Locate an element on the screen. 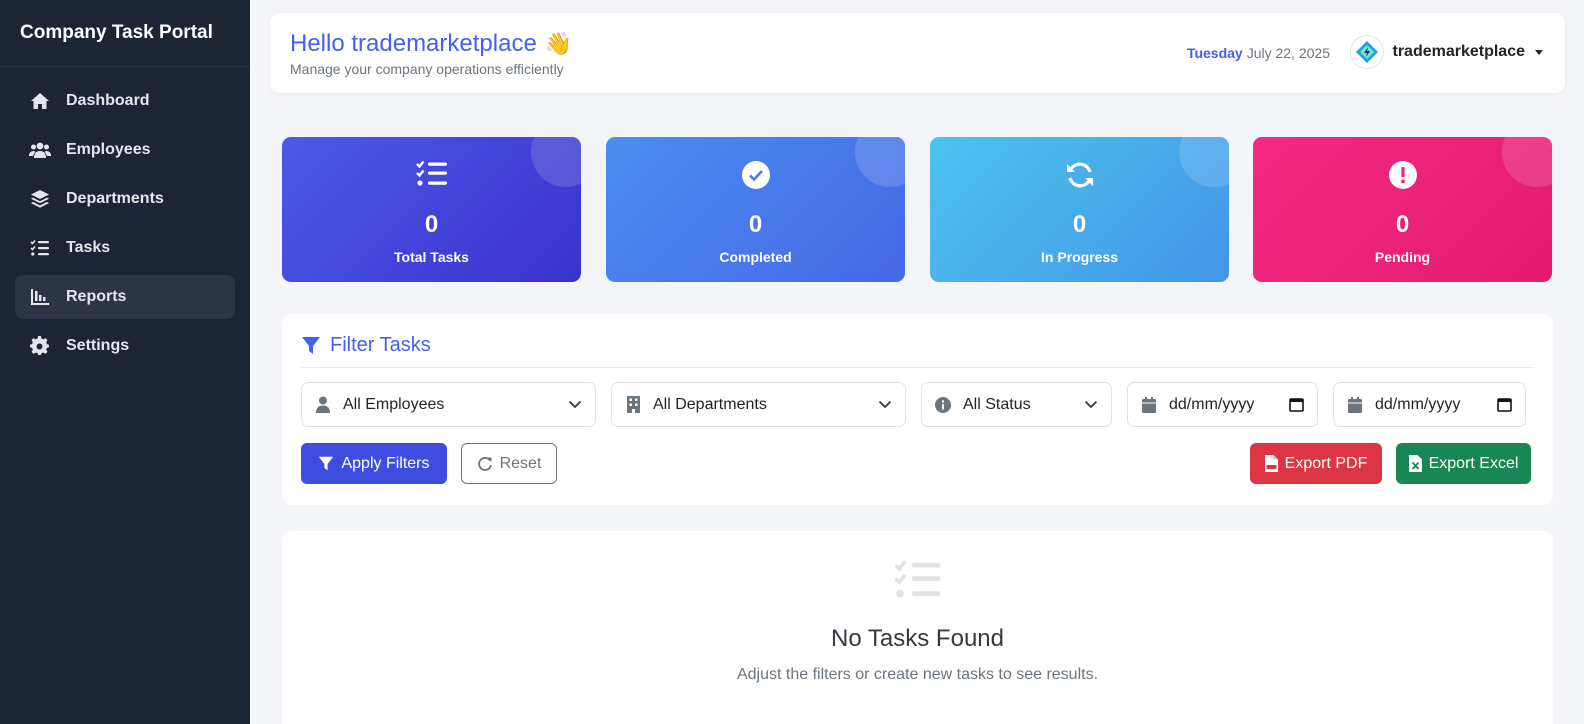  apply-filters-button: Apply Filters is located at coordinates (374, 463).